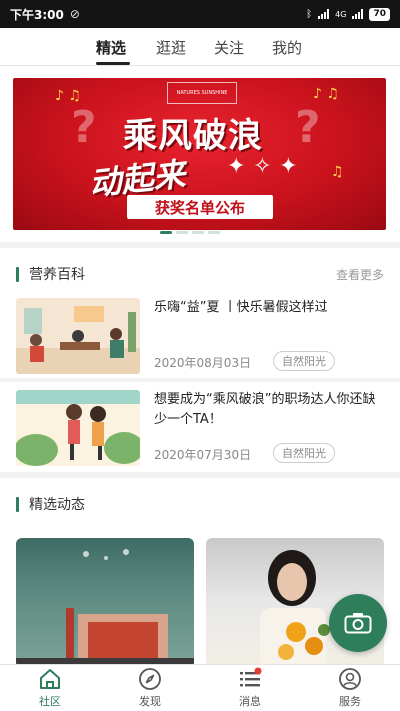 Image resolution: width=400 pixels, height=711 pixels. What do you see at coordinates (287, 47) in the screenshot?
I see `tab-mine: 我的` at bounding box center [287, 47].